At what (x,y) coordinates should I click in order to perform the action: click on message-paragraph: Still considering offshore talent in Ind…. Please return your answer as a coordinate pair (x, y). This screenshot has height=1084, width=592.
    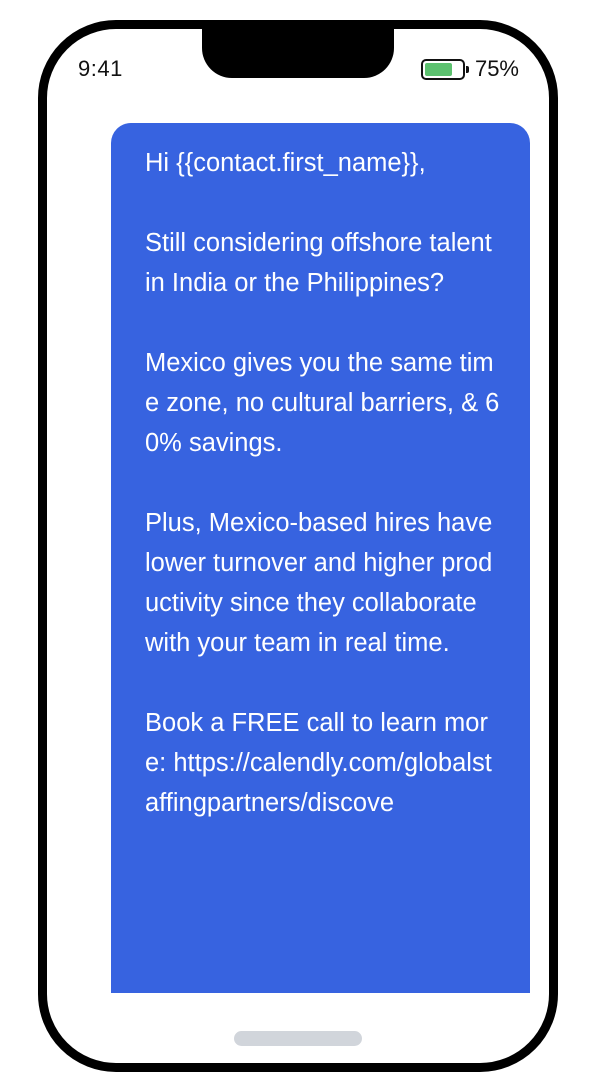
    Looking at the image, I should click on (318, 263).